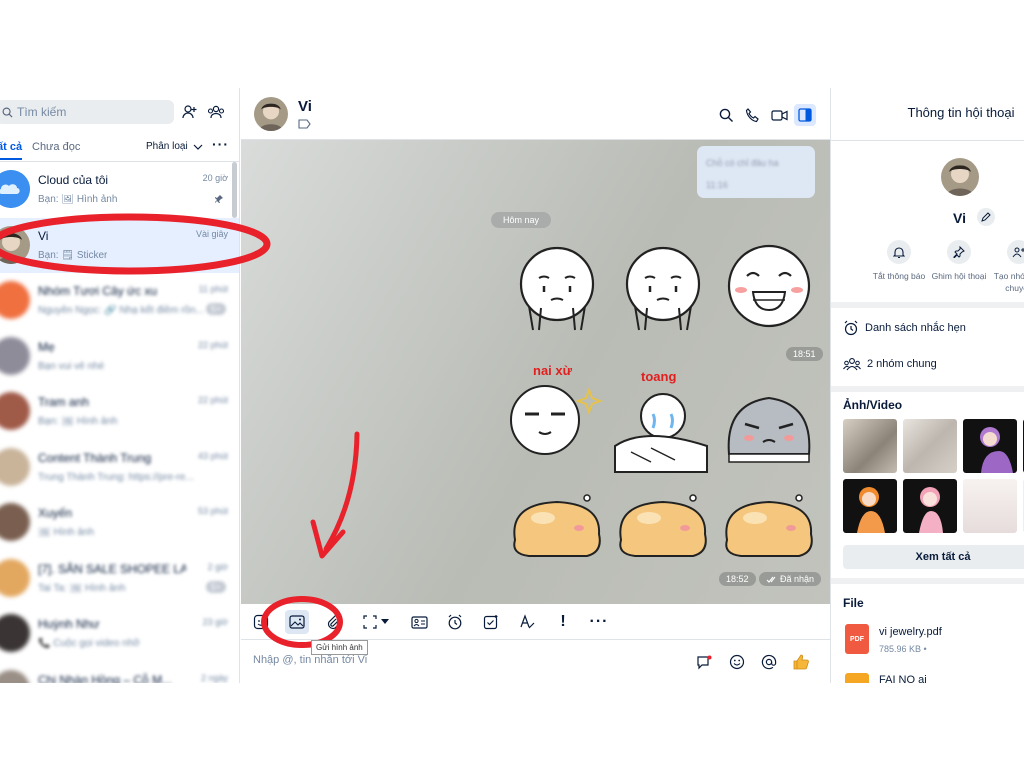 This screenshot has width=1024, height=768. What do you see at coordinates (927, 581) in the screenshot?
I see `section-divider` at bounding box center [927, 581].